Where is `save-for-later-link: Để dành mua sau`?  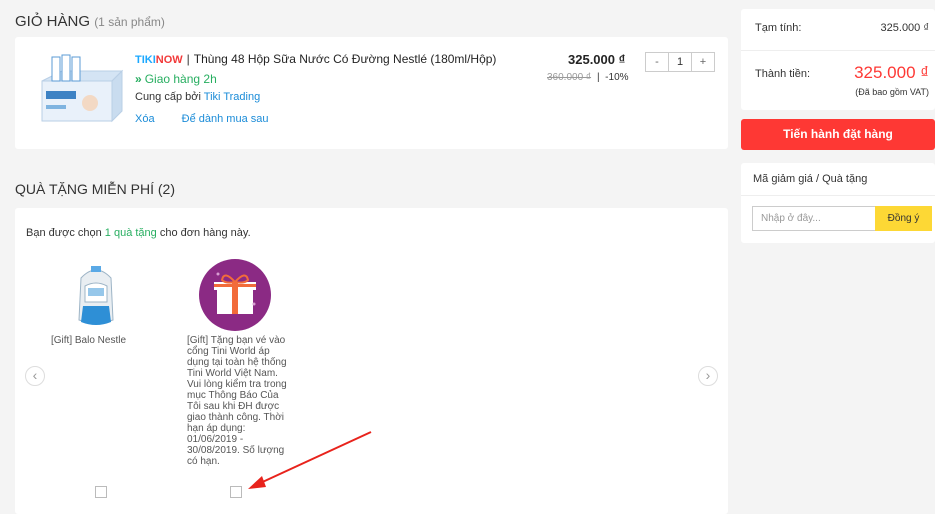
save-for-later-link: Để dành mua sau is located at coordinates (225, 119).